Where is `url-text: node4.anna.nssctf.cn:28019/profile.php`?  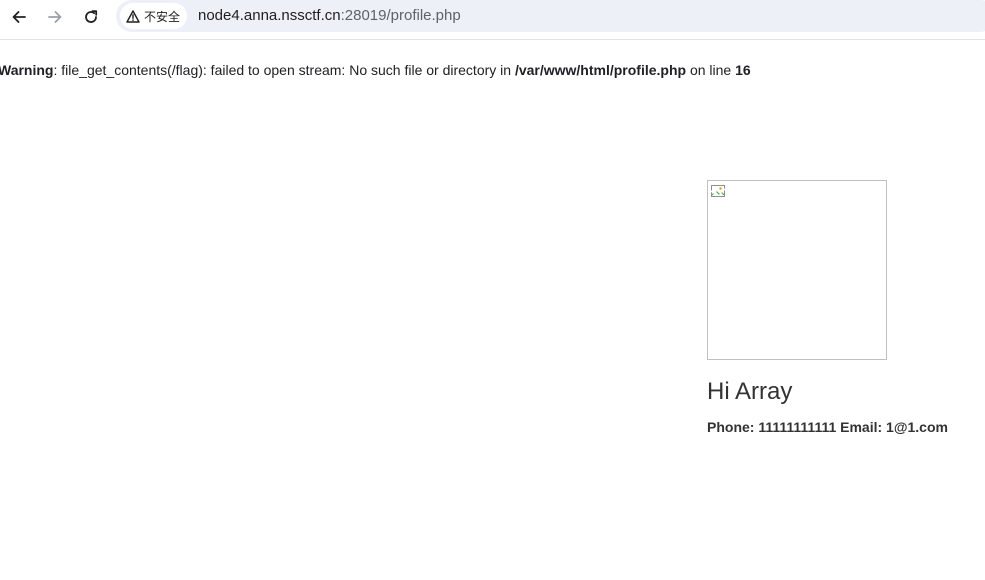
url-text: node4.anna.nssctf.cn:28019/profile.php is located at coordinates (329, 15).